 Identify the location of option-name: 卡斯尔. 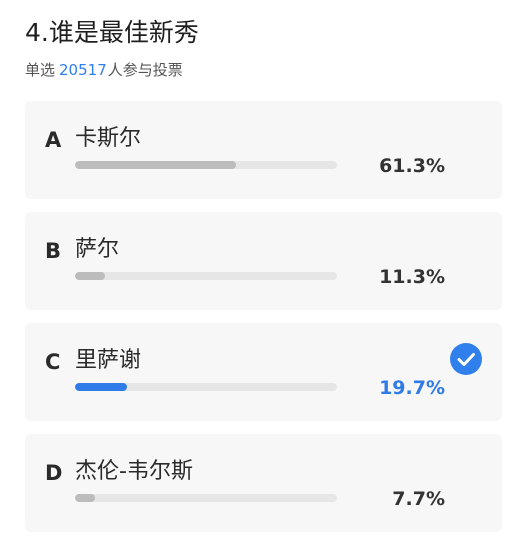
(108, 138).